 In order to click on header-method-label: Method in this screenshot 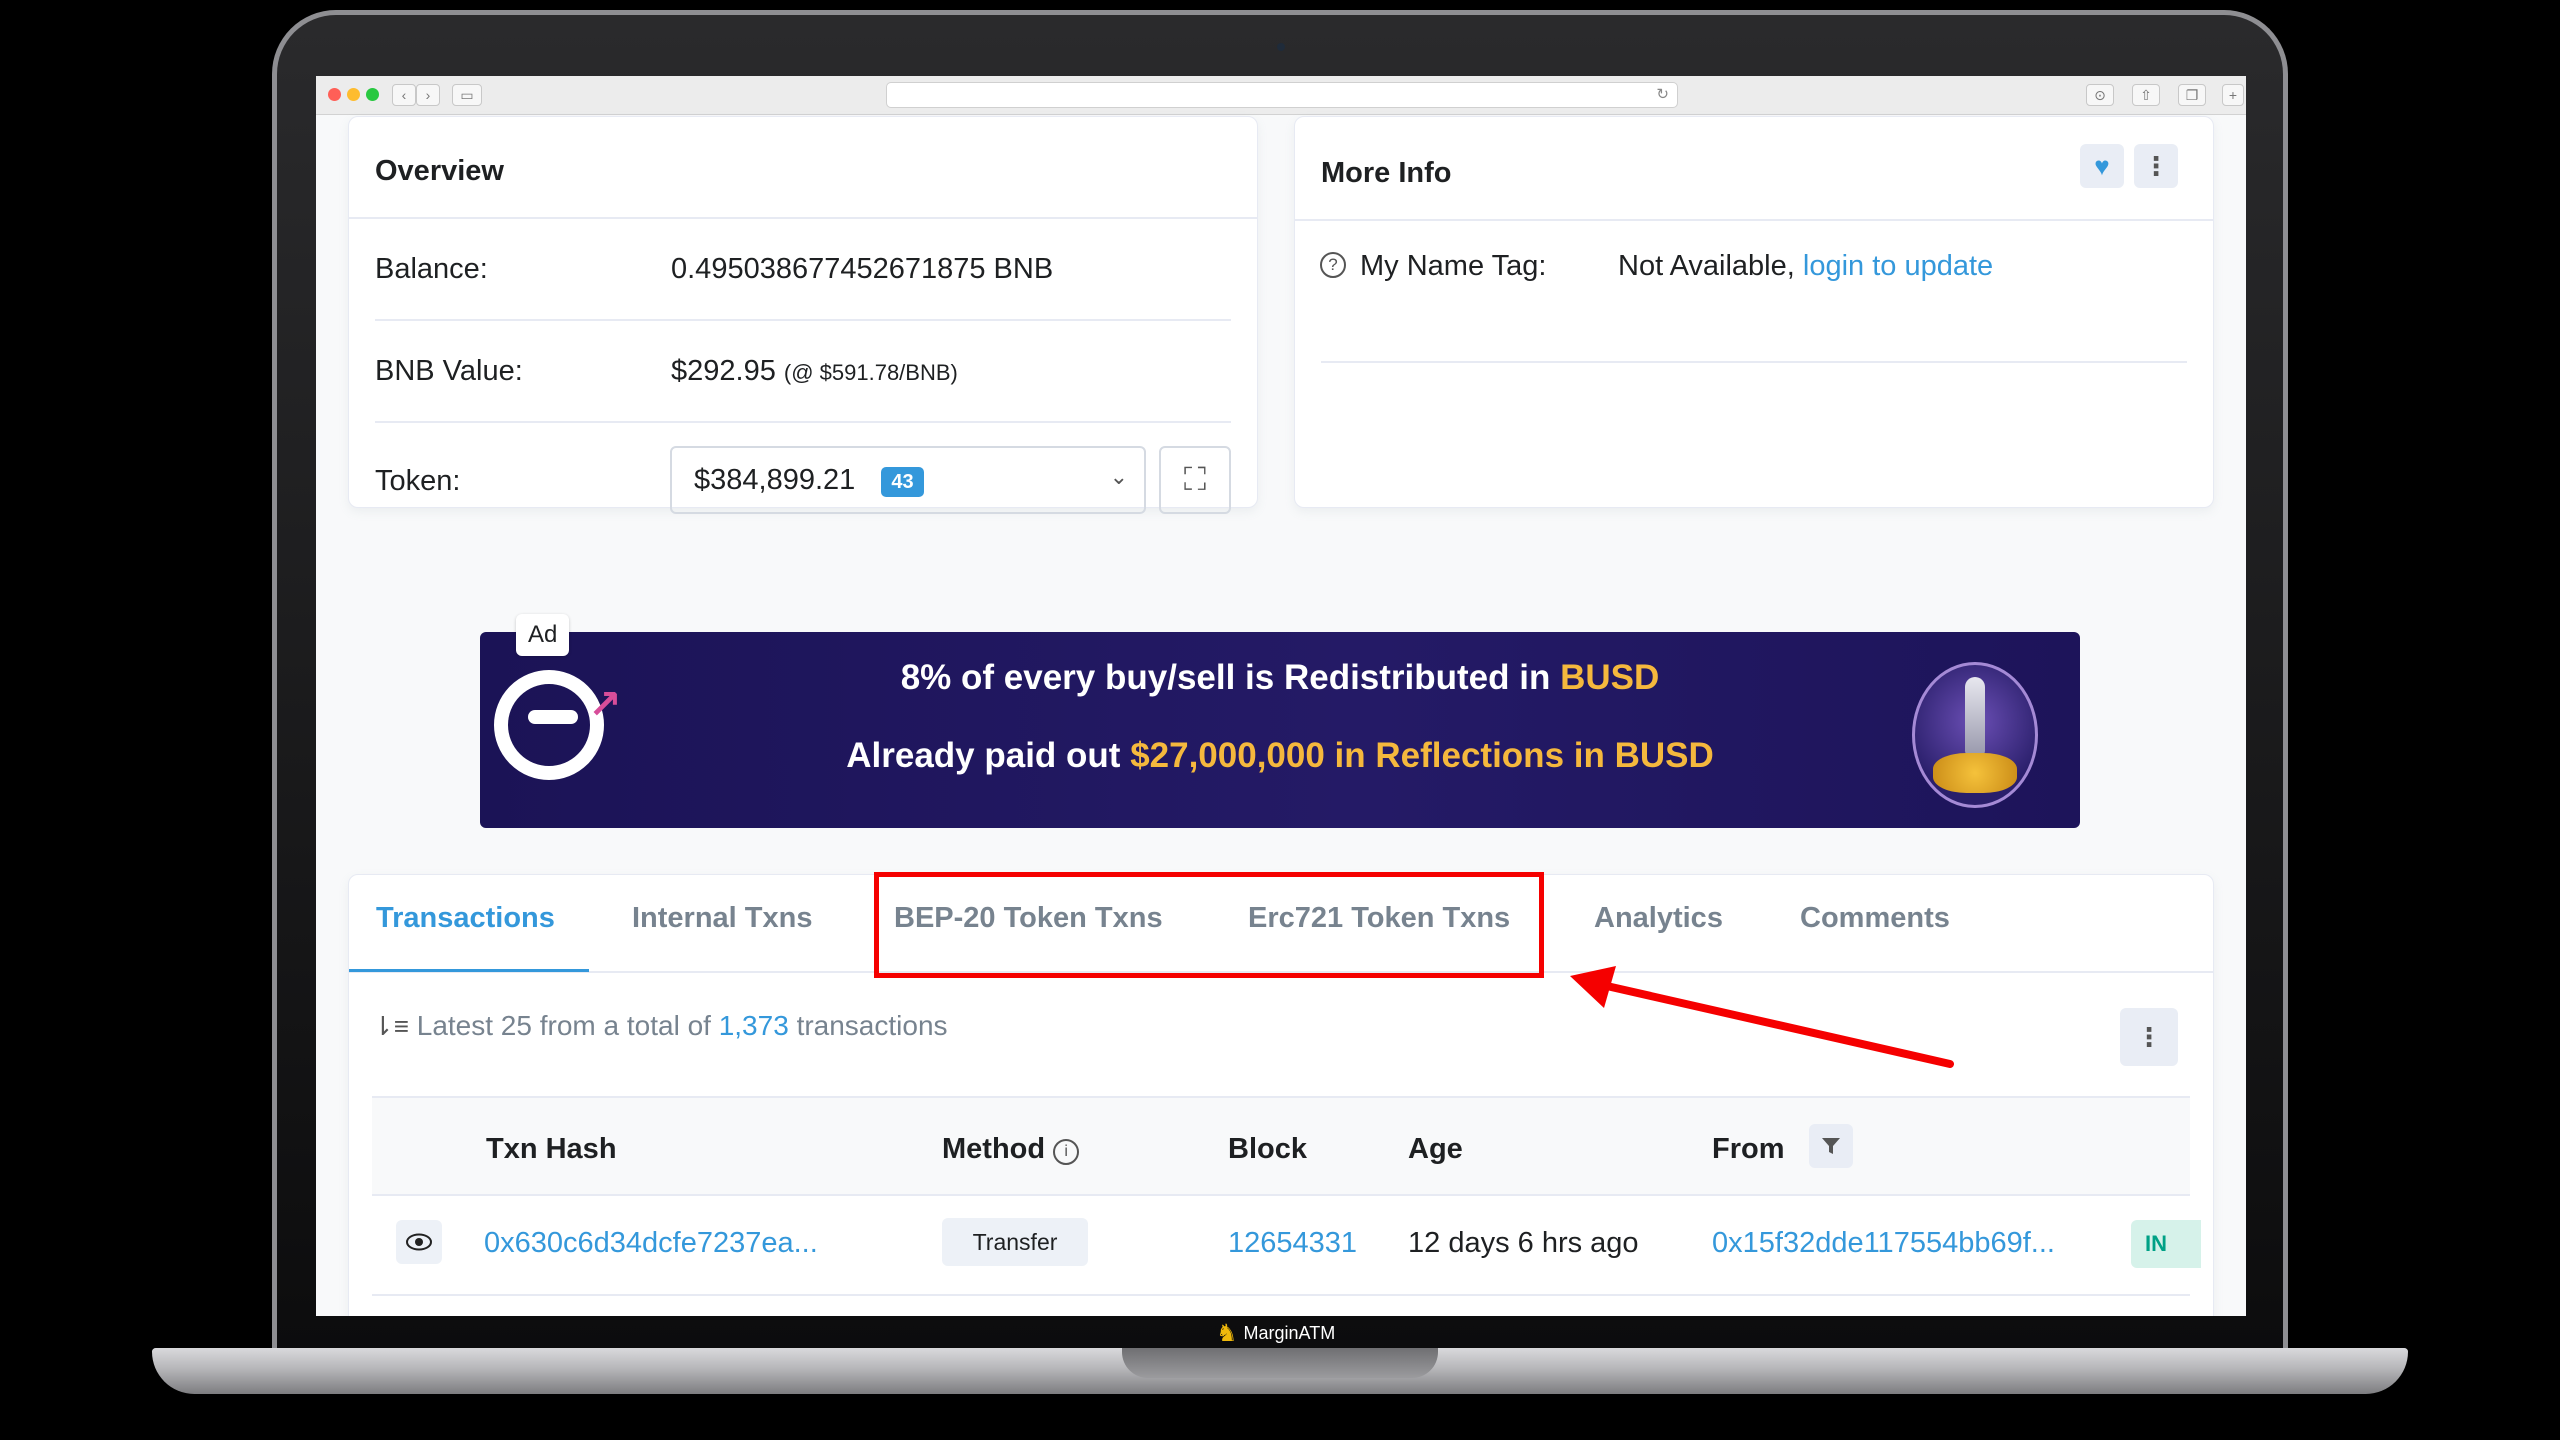, I will do `click(994, 1149)`.